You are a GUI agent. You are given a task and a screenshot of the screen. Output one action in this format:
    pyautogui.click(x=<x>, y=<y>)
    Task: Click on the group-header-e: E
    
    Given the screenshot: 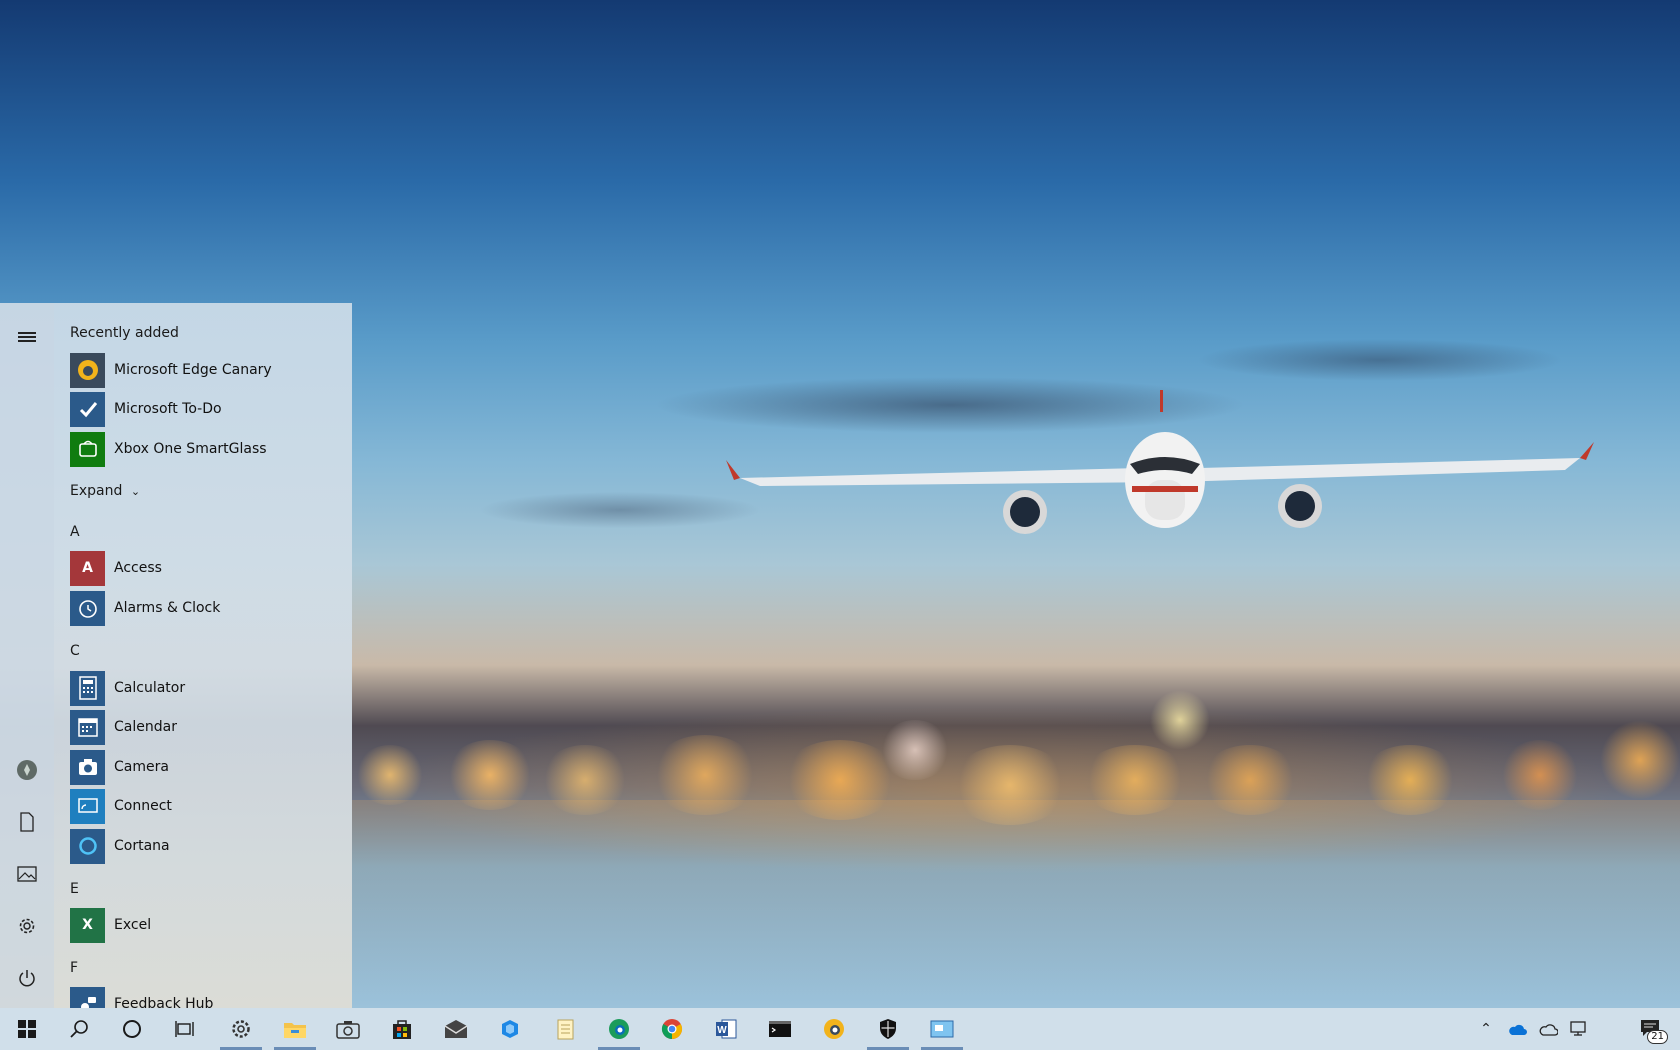 What is the action you would take?
    pyautogui.click(x=74, y=889)
    